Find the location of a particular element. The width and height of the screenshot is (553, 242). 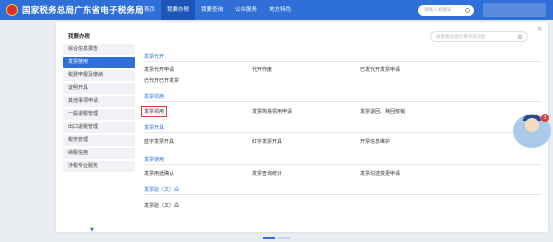

mascot-face is located at coordinates (532, 125).